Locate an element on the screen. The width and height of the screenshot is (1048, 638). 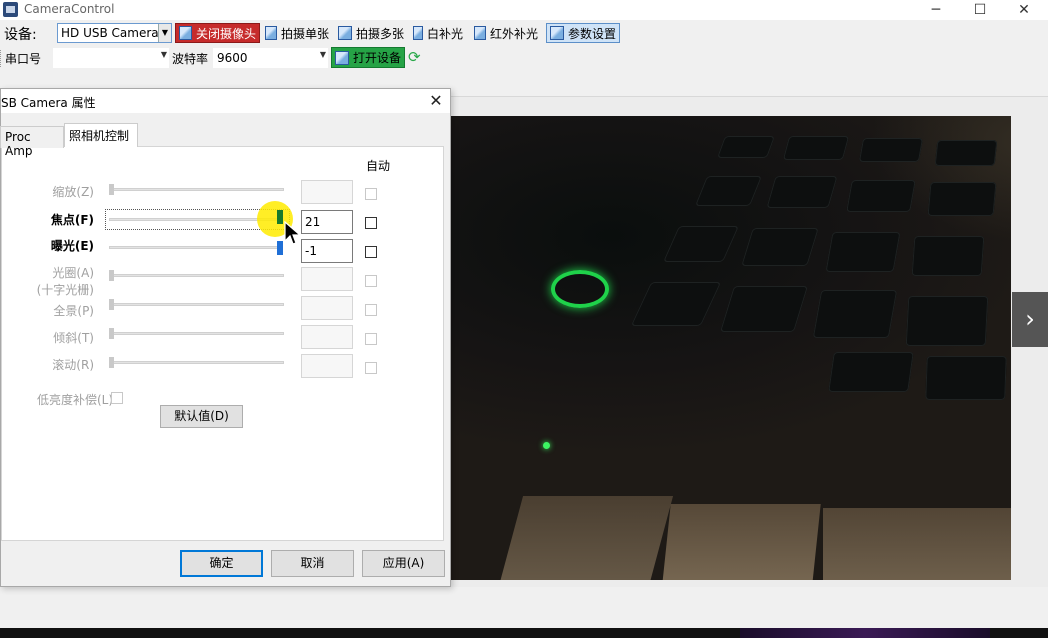
roll-label: 滚动(R) is located at coordinates (73, 365).